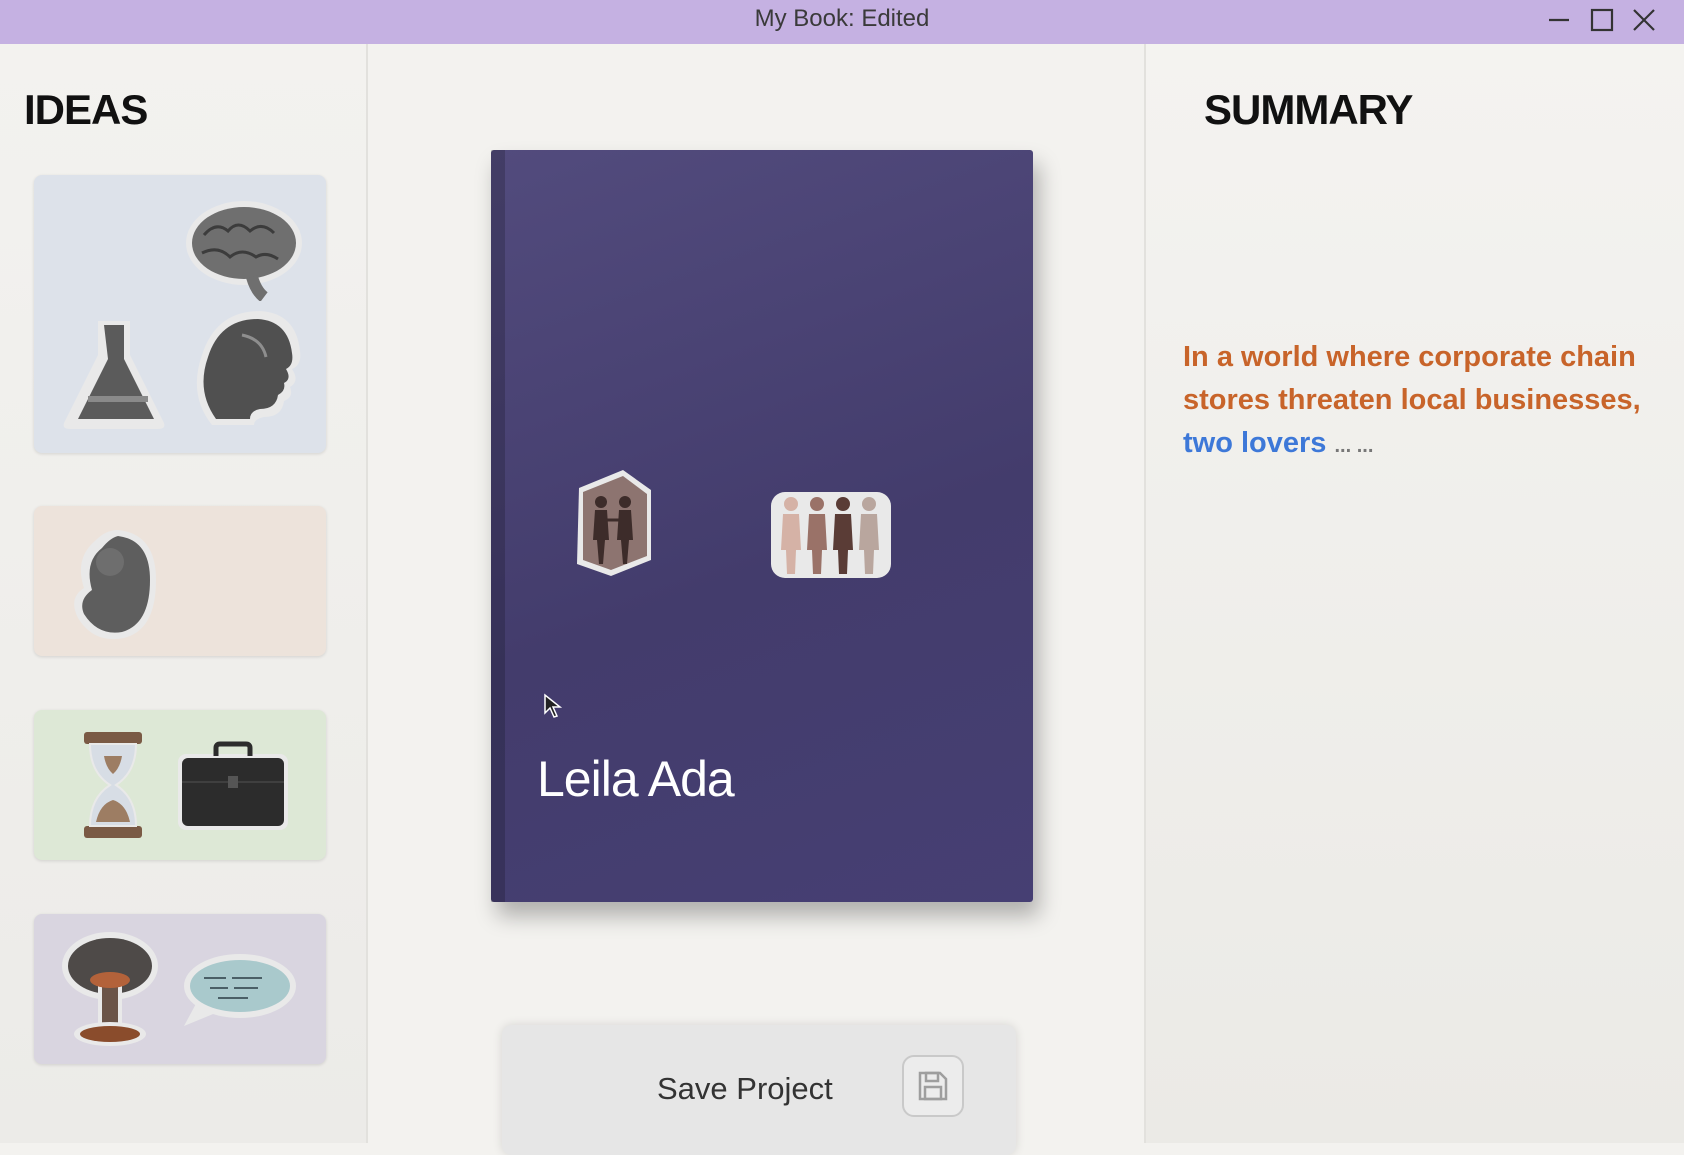 The height and width of the screenshot is (1155, 1684). What do you see at coordinates (636, 779) in the screenshot?
I see `book-author: Leila Ada` at bounding box center [636, 779].